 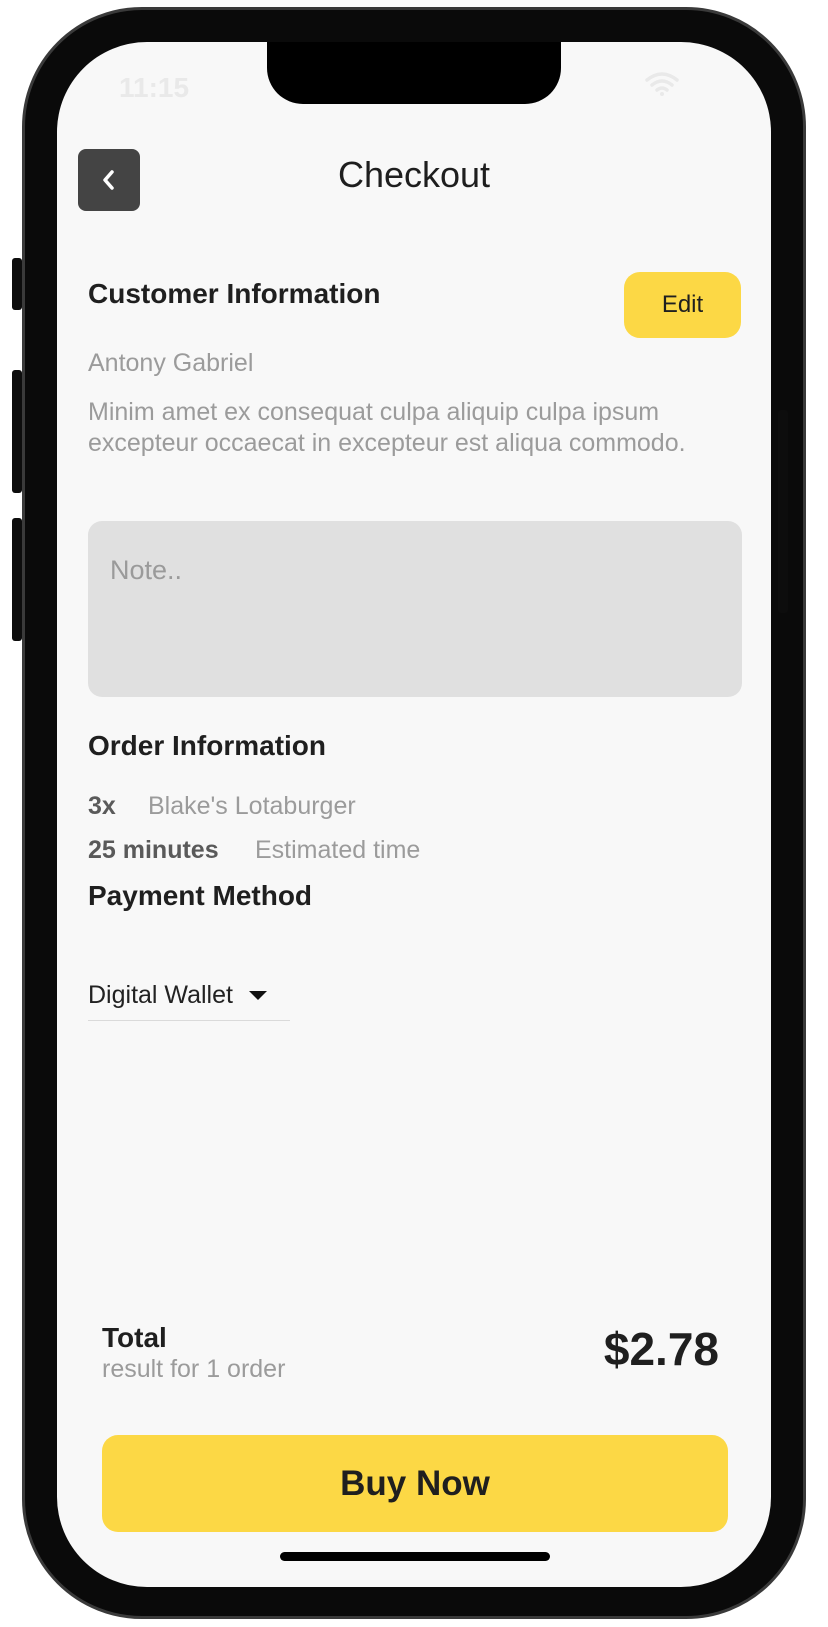 What do you see at coordinates (415, 609) in the screenshot?
I see `note-input` at bounding box center [415, 609].